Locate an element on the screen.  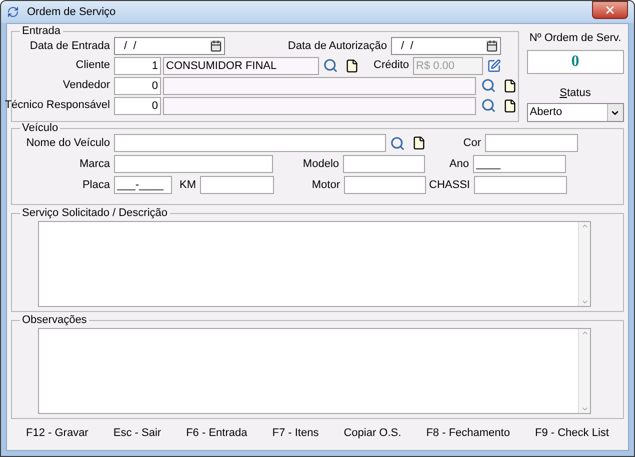
field-label: Vendedor is located at coordinates (86, 86).